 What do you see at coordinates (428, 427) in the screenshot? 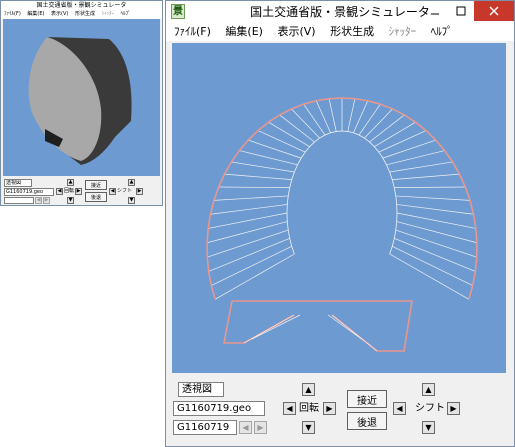
I see `shift-down-button: ▼` at bounding box center [428, 427].